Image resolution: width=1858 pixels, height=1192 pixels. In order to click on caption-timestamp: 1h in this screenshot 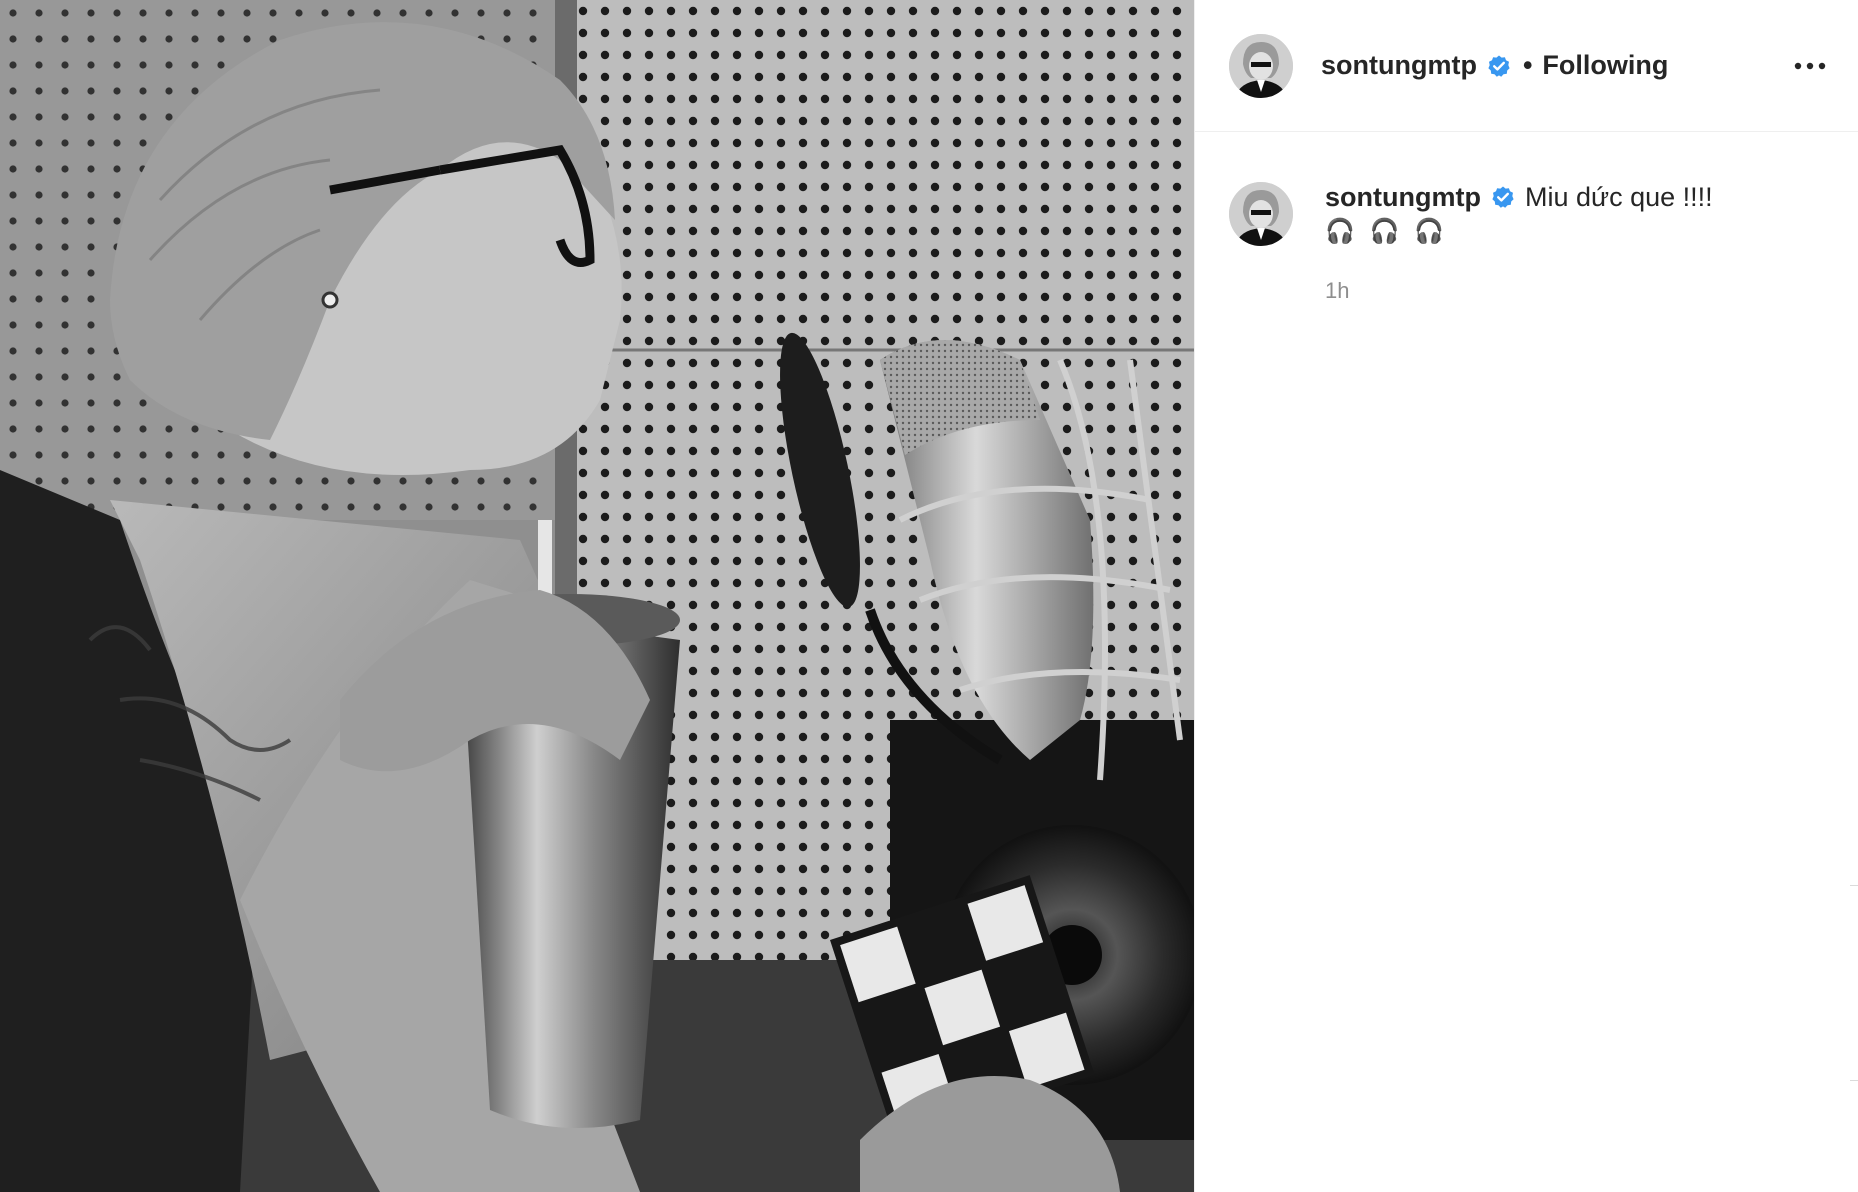, I will do `click(1519, 291)`.